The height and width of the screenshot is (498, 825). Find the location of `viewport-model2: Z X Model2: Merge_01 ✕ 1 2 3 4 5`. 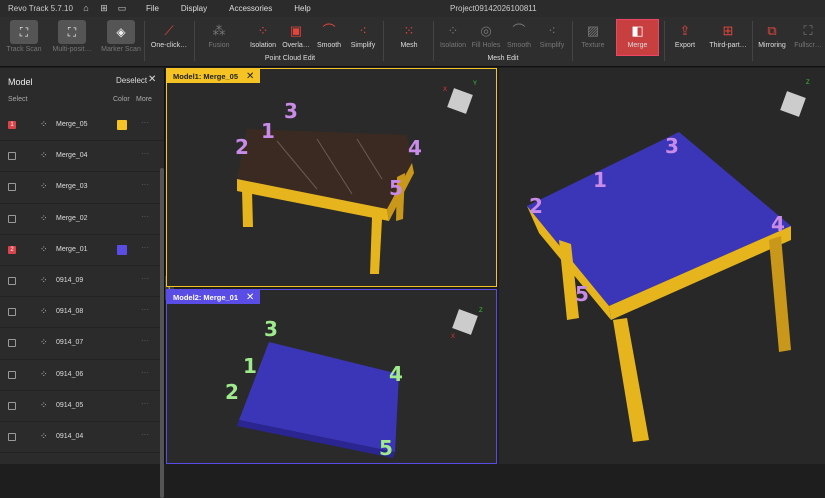

viewport-model2: Z X Model2: Merge_01 ✕ 1 2 3 4 5 is located at coordinates (331, 376).